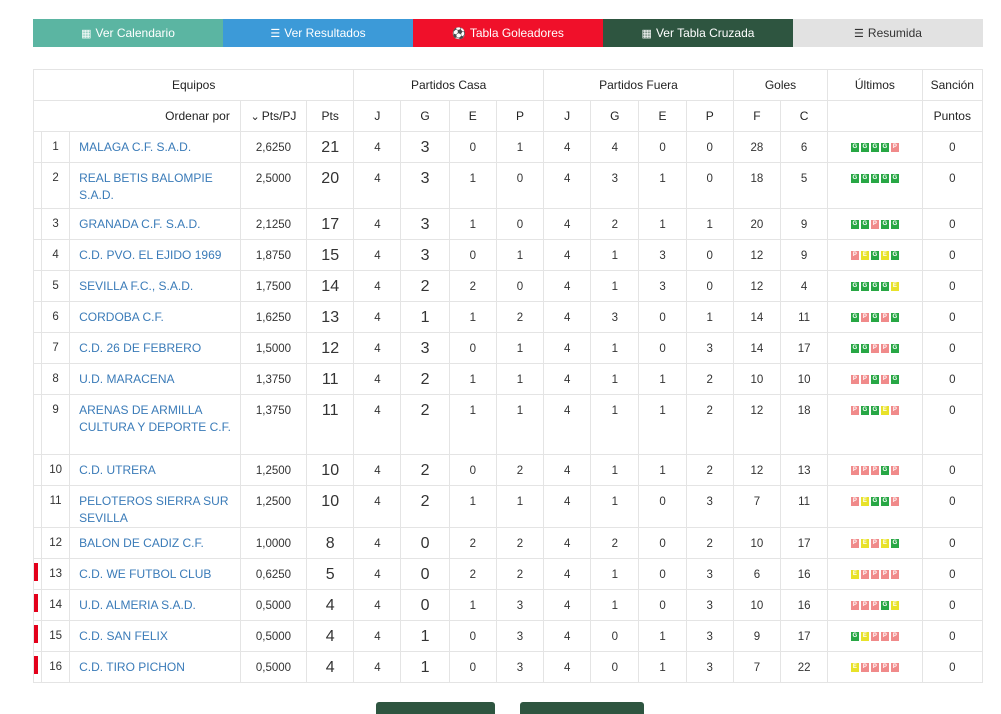 Image resolution: width=1001 pixels, height=714 pixels. What do you see at coordinates (459, 33) in the screenshot?
I see `soccer-ball-icon: ⚽` at bounding box center [459, 33].